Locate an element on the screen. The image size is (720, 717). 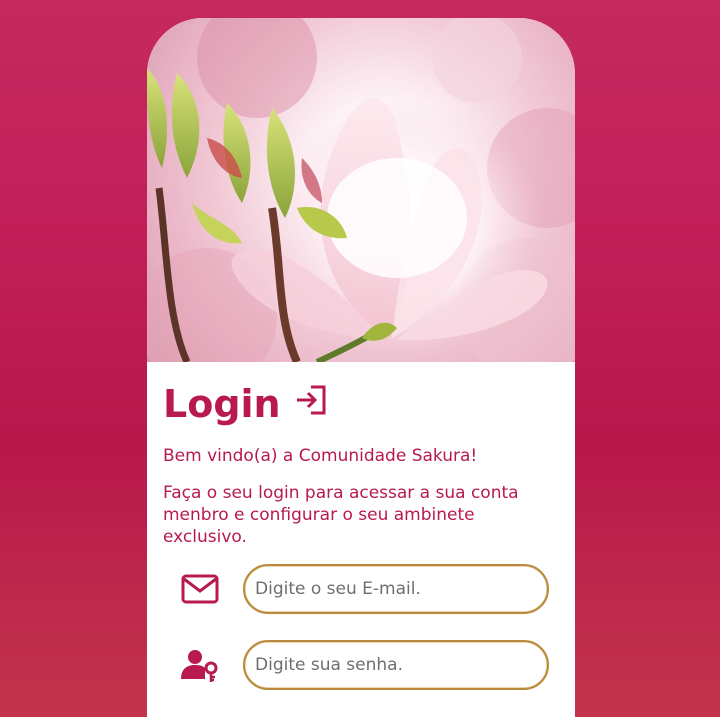
mail-icon is located at coordinates (200, 589).